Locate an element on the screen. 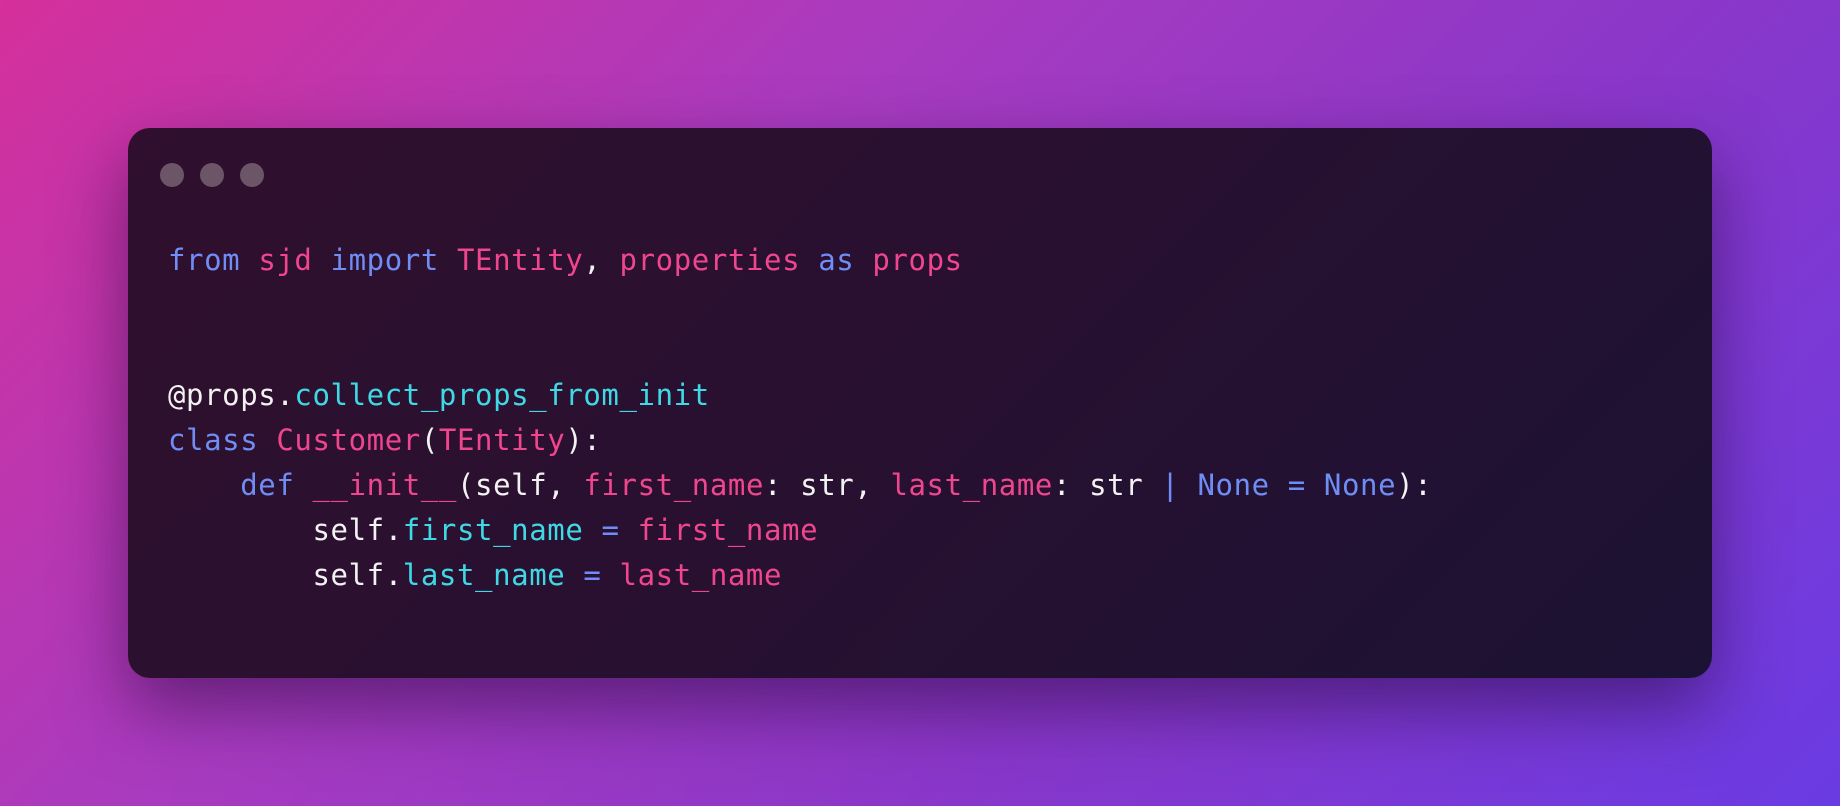  code-token: (self, is located at coordinates (520, 485).